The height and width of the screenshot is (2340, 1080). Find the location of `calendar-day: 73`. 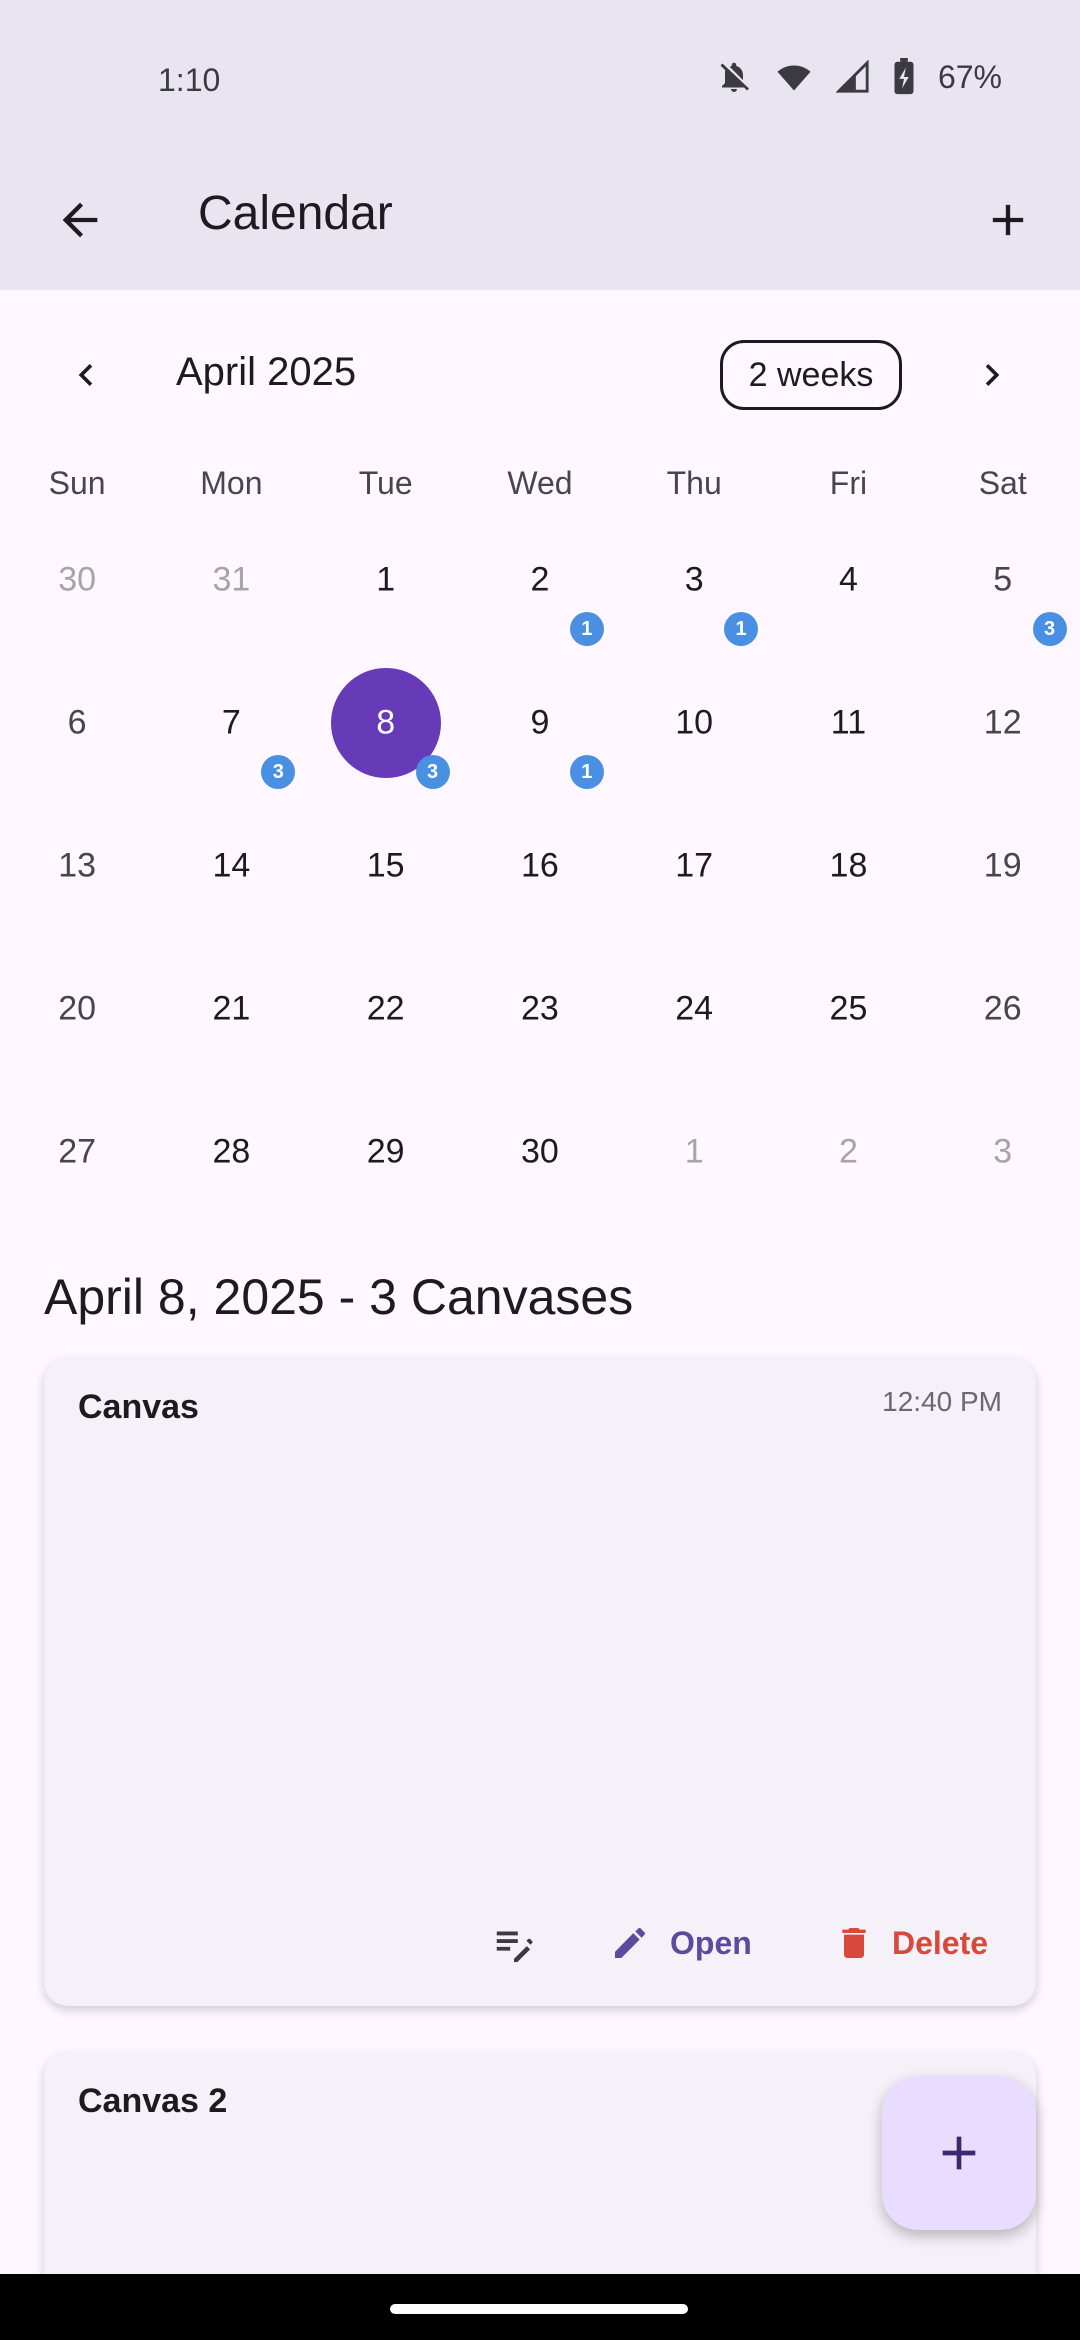

calendar-day: 73 is located at coordinates (231, 750).